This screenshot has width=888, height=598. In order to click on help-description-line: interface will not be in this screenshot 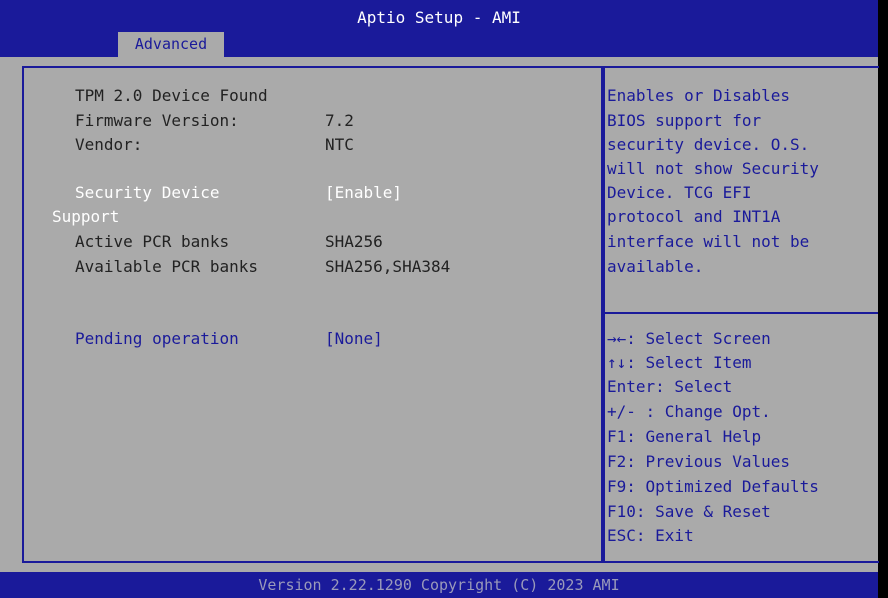, I will do `click(708, 241)`.